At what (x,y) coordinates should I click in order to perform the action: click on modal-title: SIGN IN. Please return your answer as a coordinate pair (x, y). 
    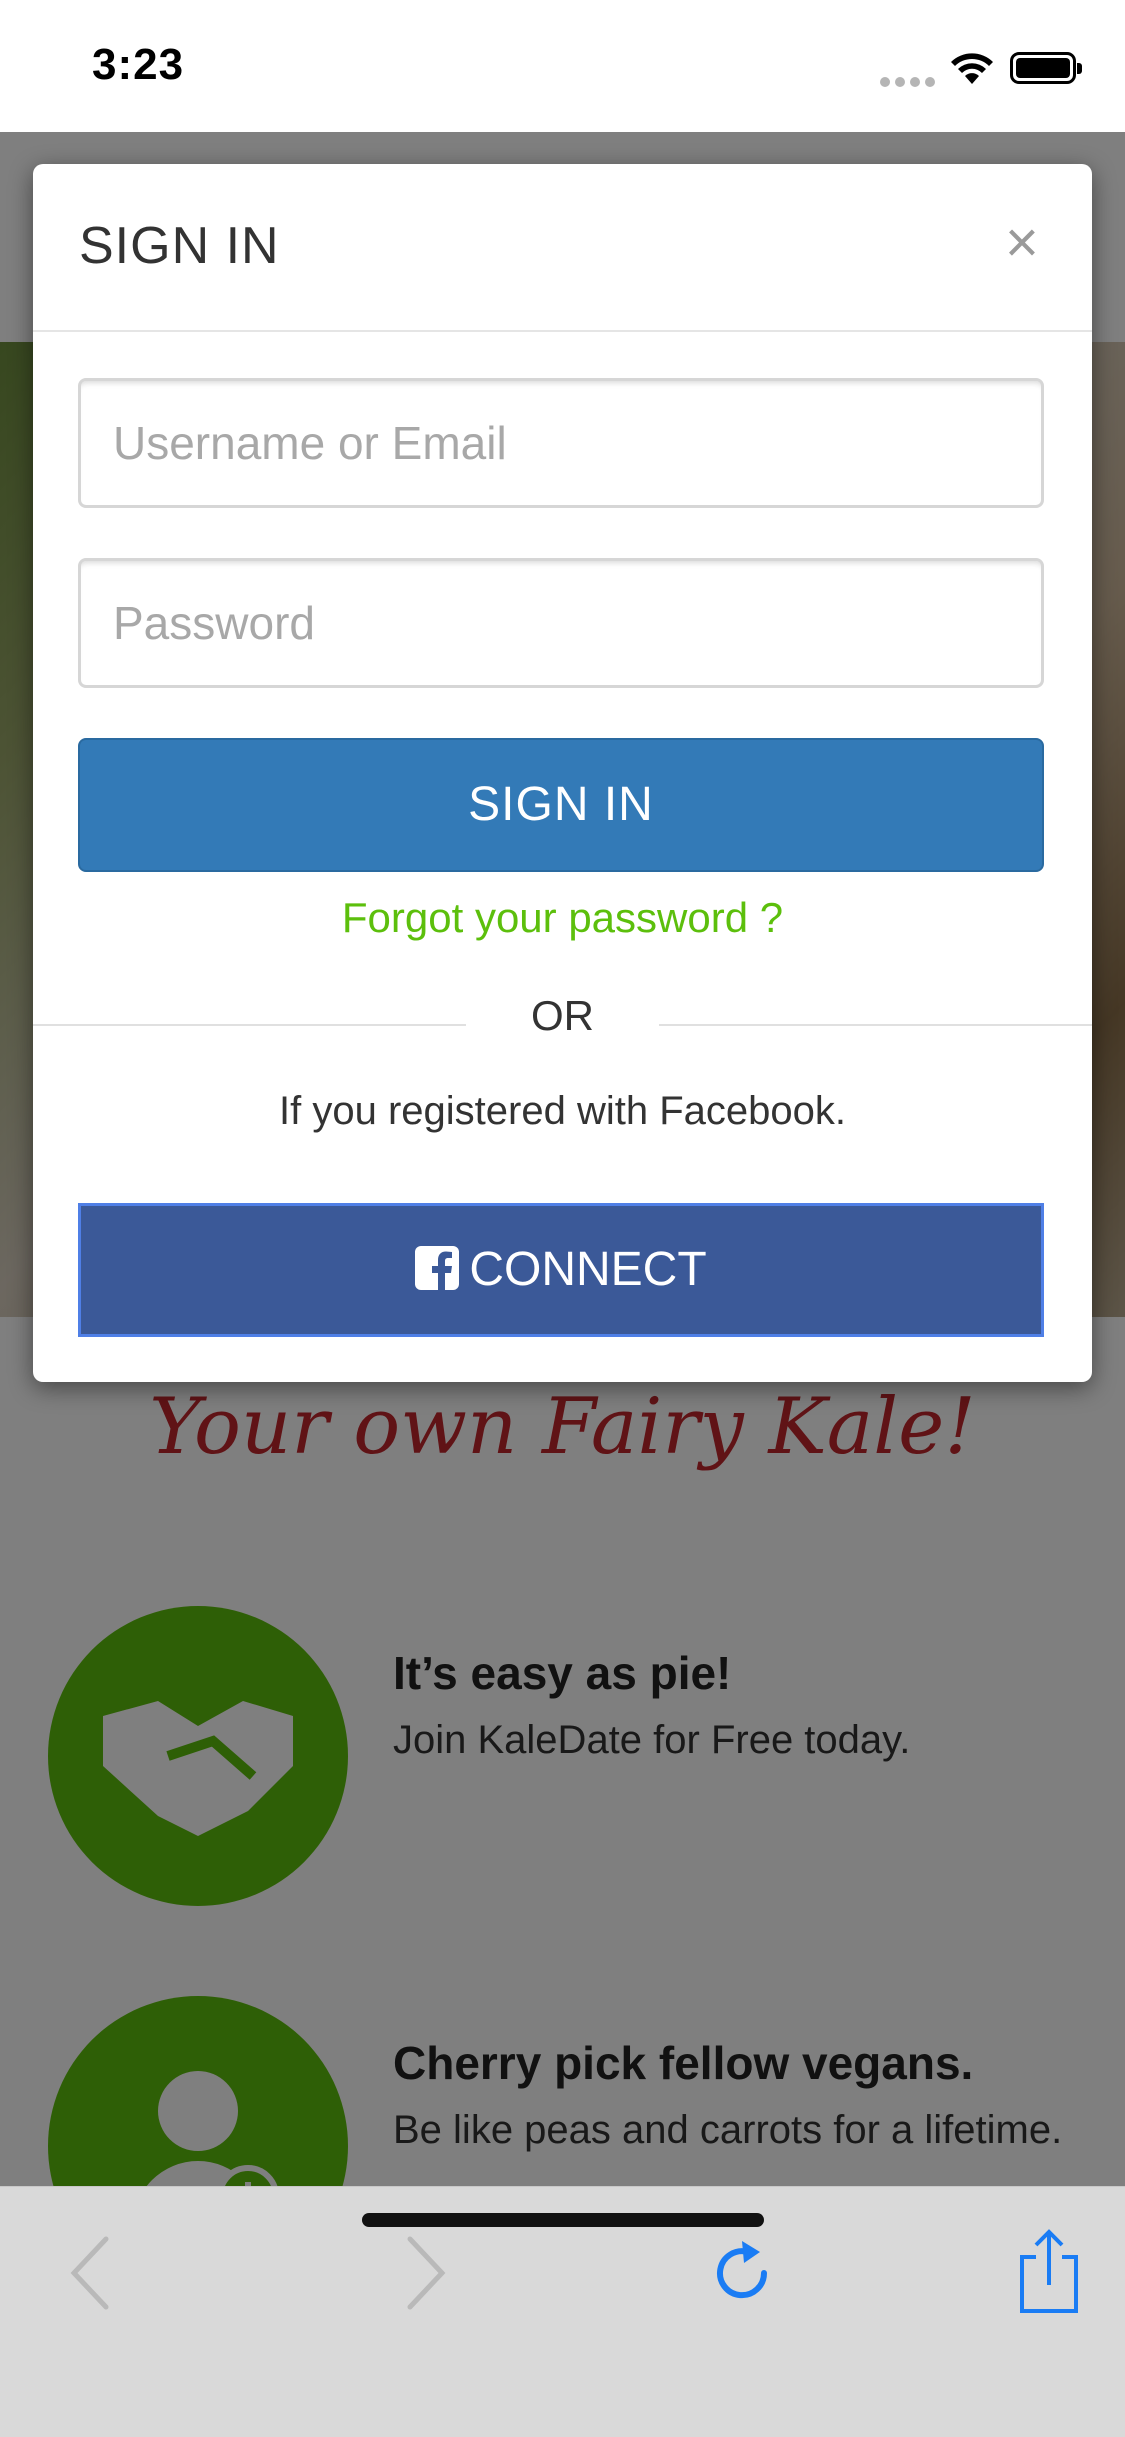
    Looking at the image, I should click on (179, 246).